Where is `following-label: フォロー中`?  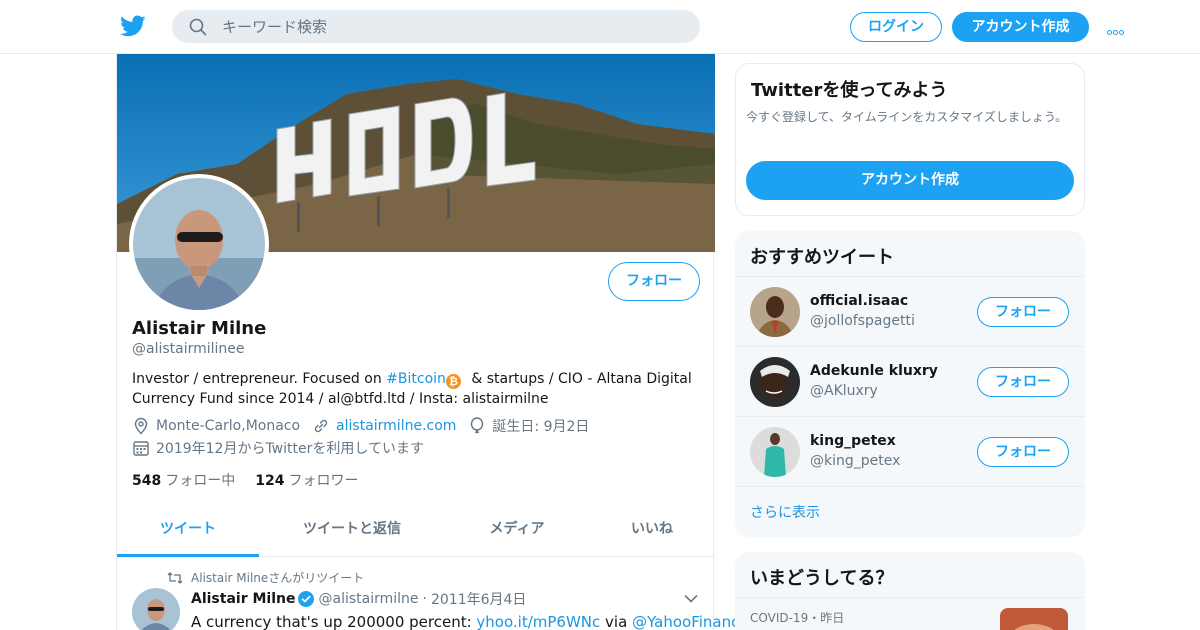
following-label: フォロー中 is located at coordinates (200, 481).